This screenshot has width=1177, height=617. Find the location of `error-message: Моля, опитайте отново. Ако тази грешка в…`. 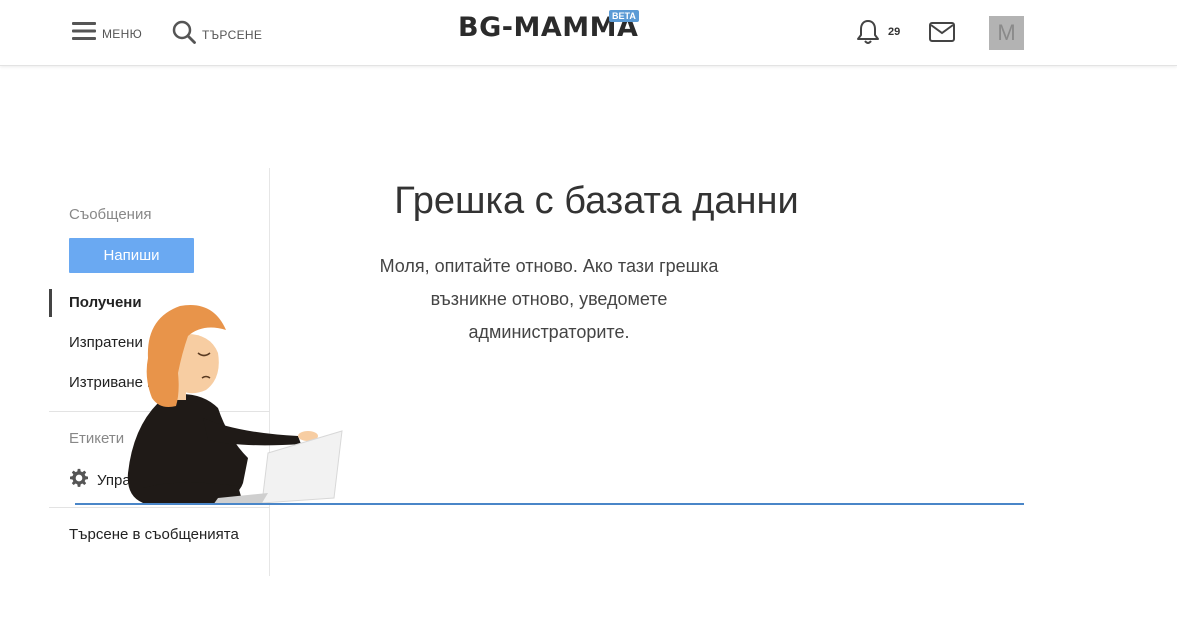

error-message: Моля, опитайте отново. Ако тази грешка в… is located at coordinates (549, 299).